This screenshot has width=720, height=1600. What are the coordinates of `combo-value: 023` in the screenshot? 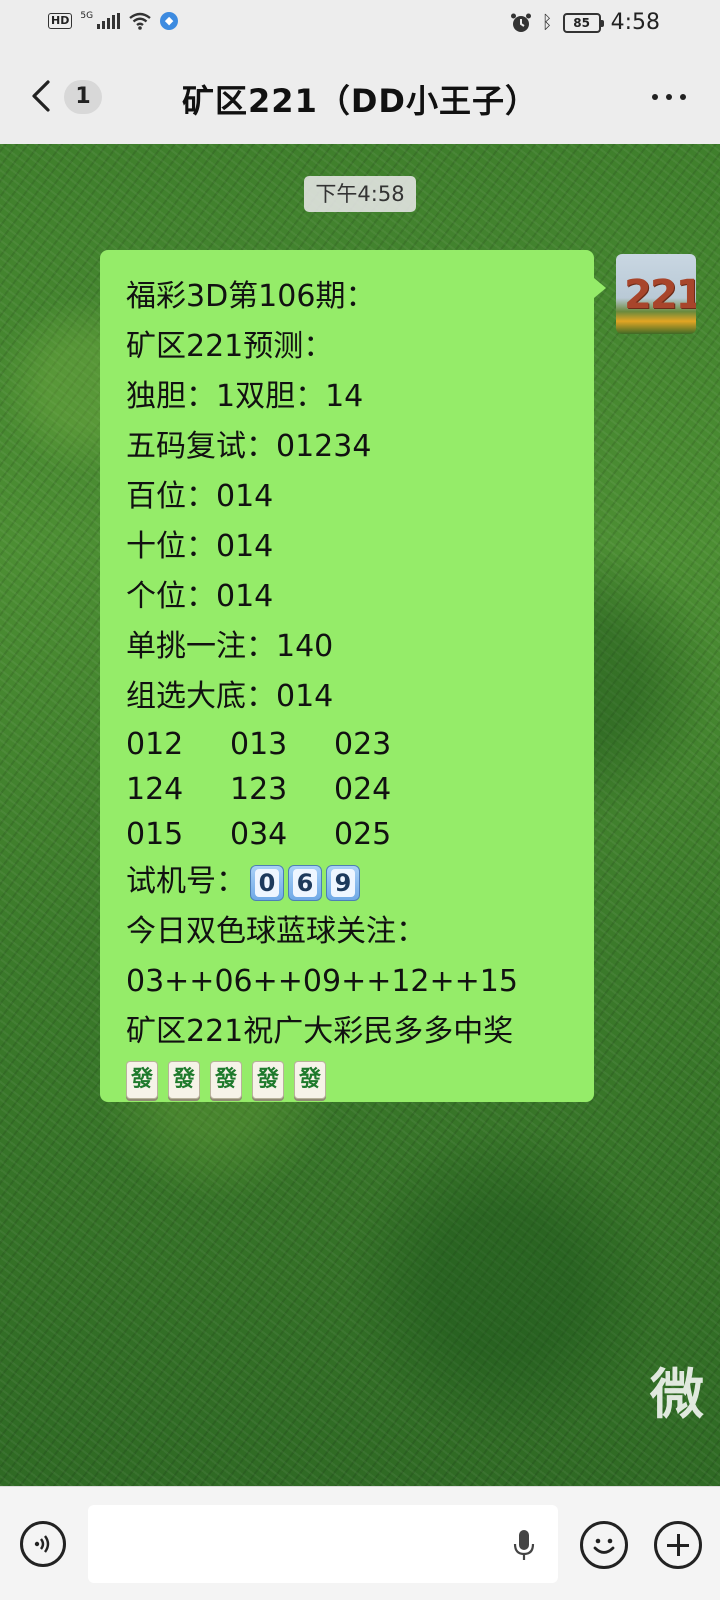 It's located at (363, 744).